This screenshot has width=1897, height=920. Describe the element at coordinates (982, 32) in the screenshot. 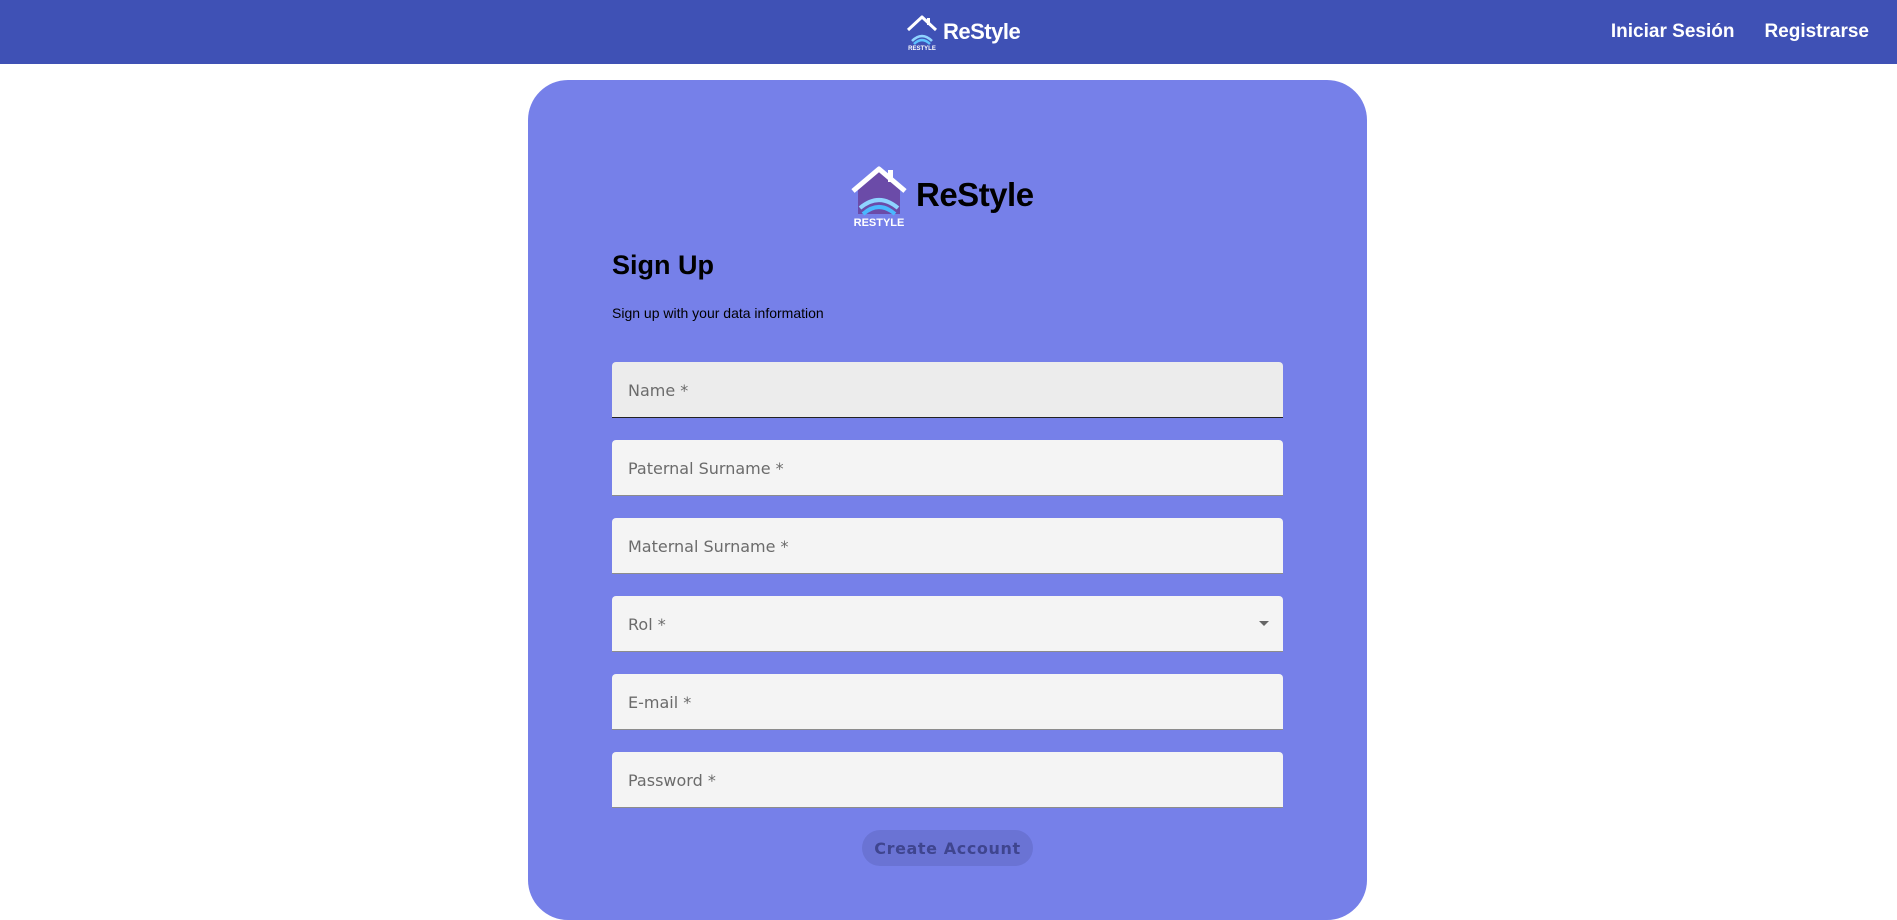

I see `nav-brand-name: ReStyle` at that location.